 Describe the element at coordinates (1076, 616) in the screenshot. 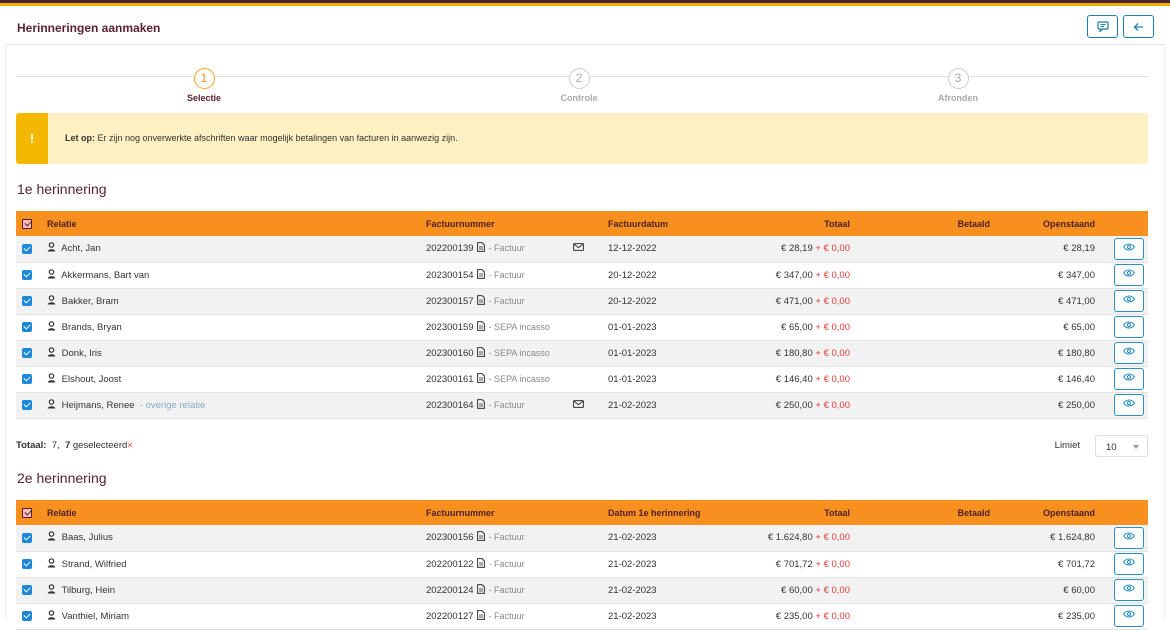

I see `open-cell: € 235,00` at that location.